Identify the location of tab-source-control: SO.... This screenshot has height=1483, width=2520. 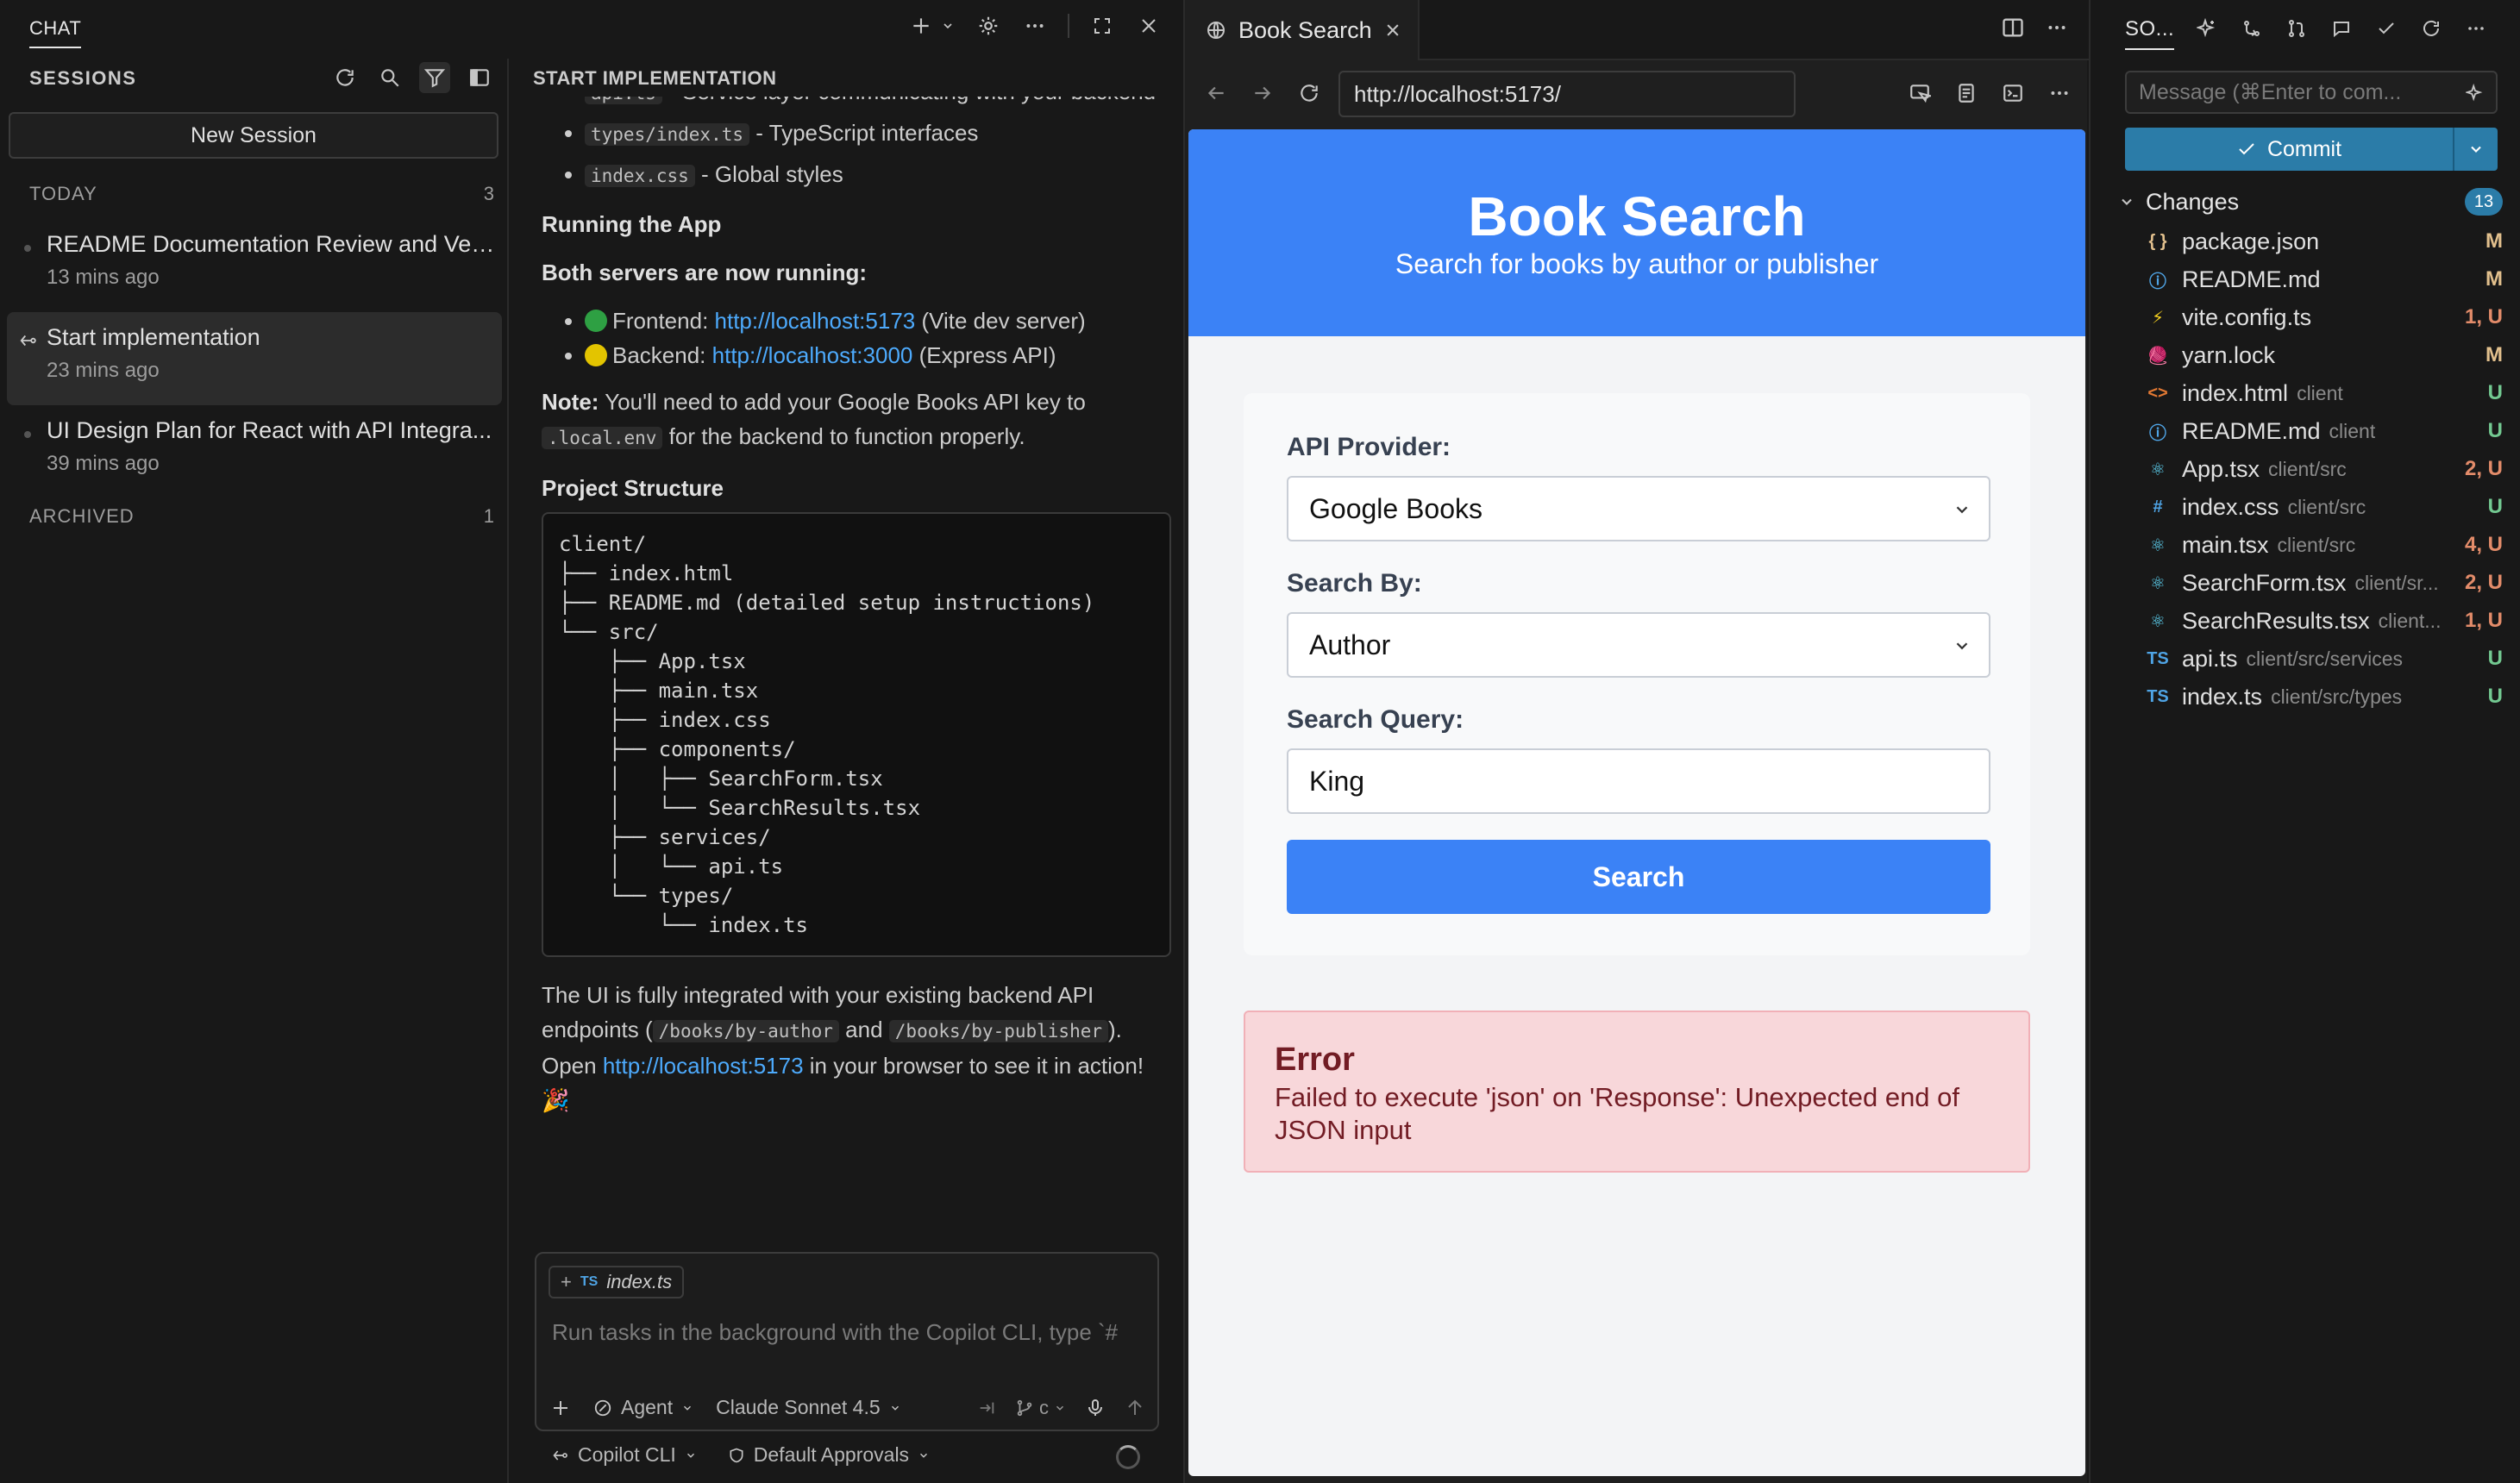
(2150, 33).